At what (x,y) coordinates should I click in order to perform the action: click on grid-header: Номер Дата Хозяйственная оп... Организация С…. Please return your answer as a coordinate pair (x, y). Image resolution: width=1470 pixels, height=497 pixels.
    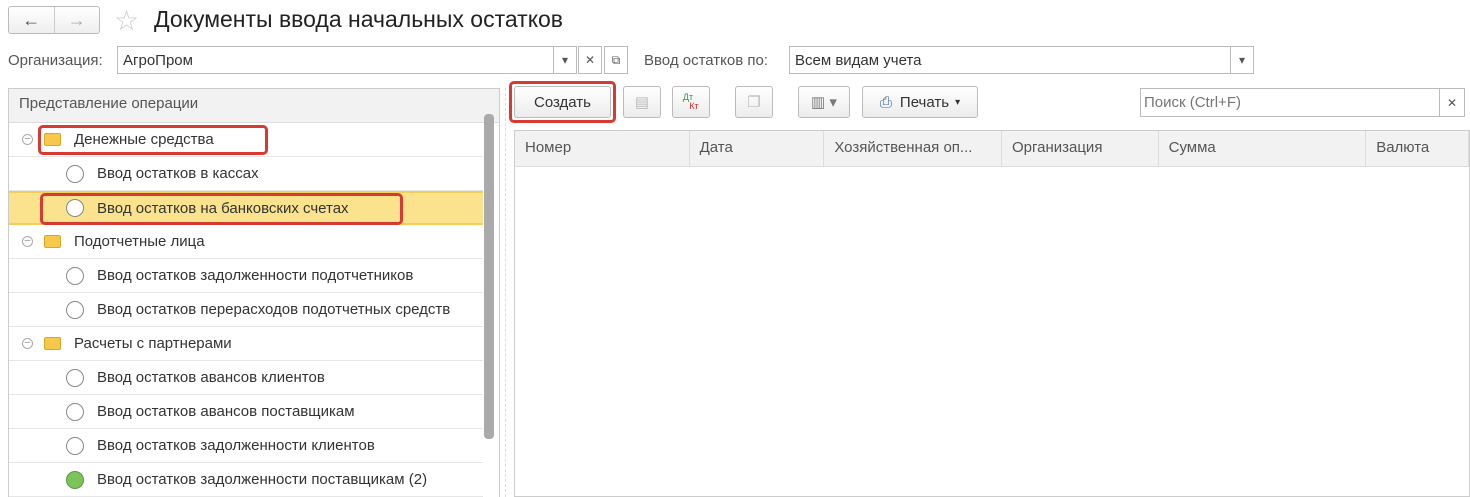
    Looking at the image, I should click on (992, 149).